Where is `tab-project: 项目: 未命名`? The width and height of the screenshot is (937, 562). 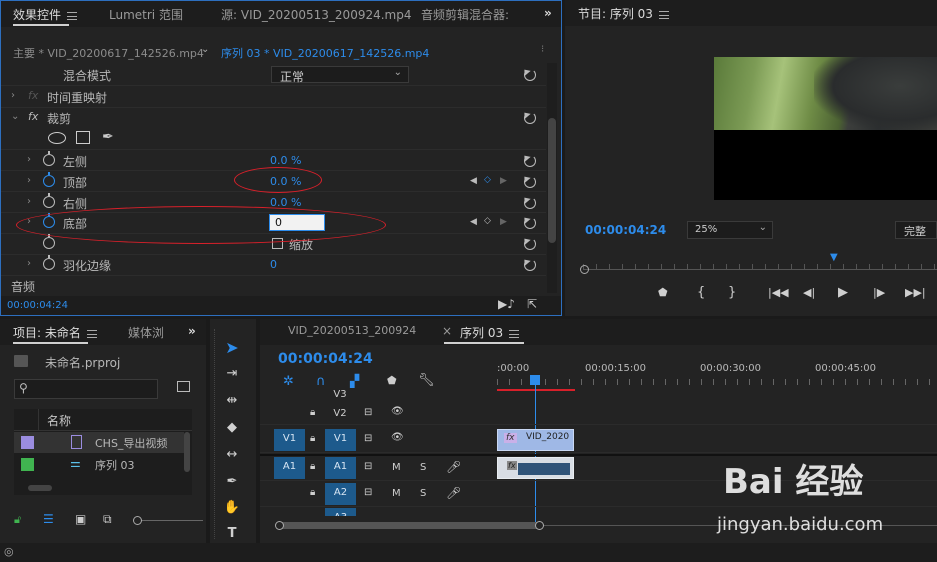
tab-project: 项目: 未命名 is located at coordinates (55, 332).